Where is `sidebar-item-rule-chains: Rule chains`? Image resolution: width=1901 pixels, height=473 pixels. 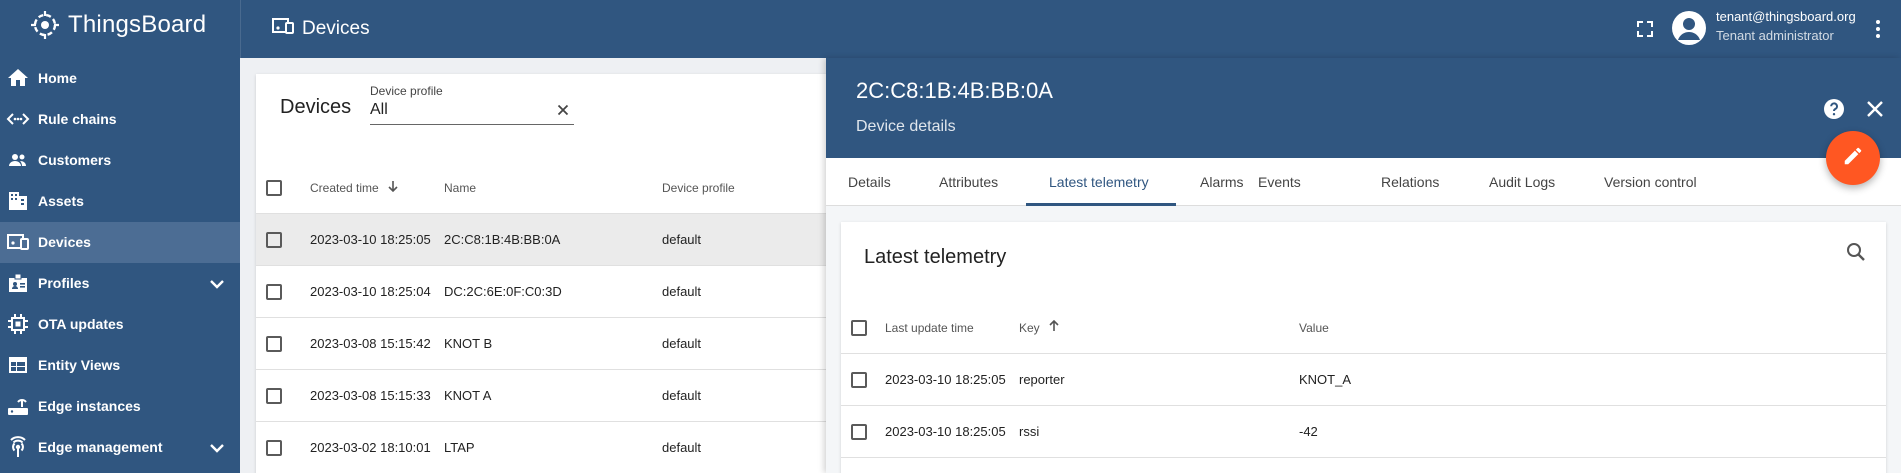
sidebar-item-rule-chains: Rule chains is located at coordinates (120, 119).